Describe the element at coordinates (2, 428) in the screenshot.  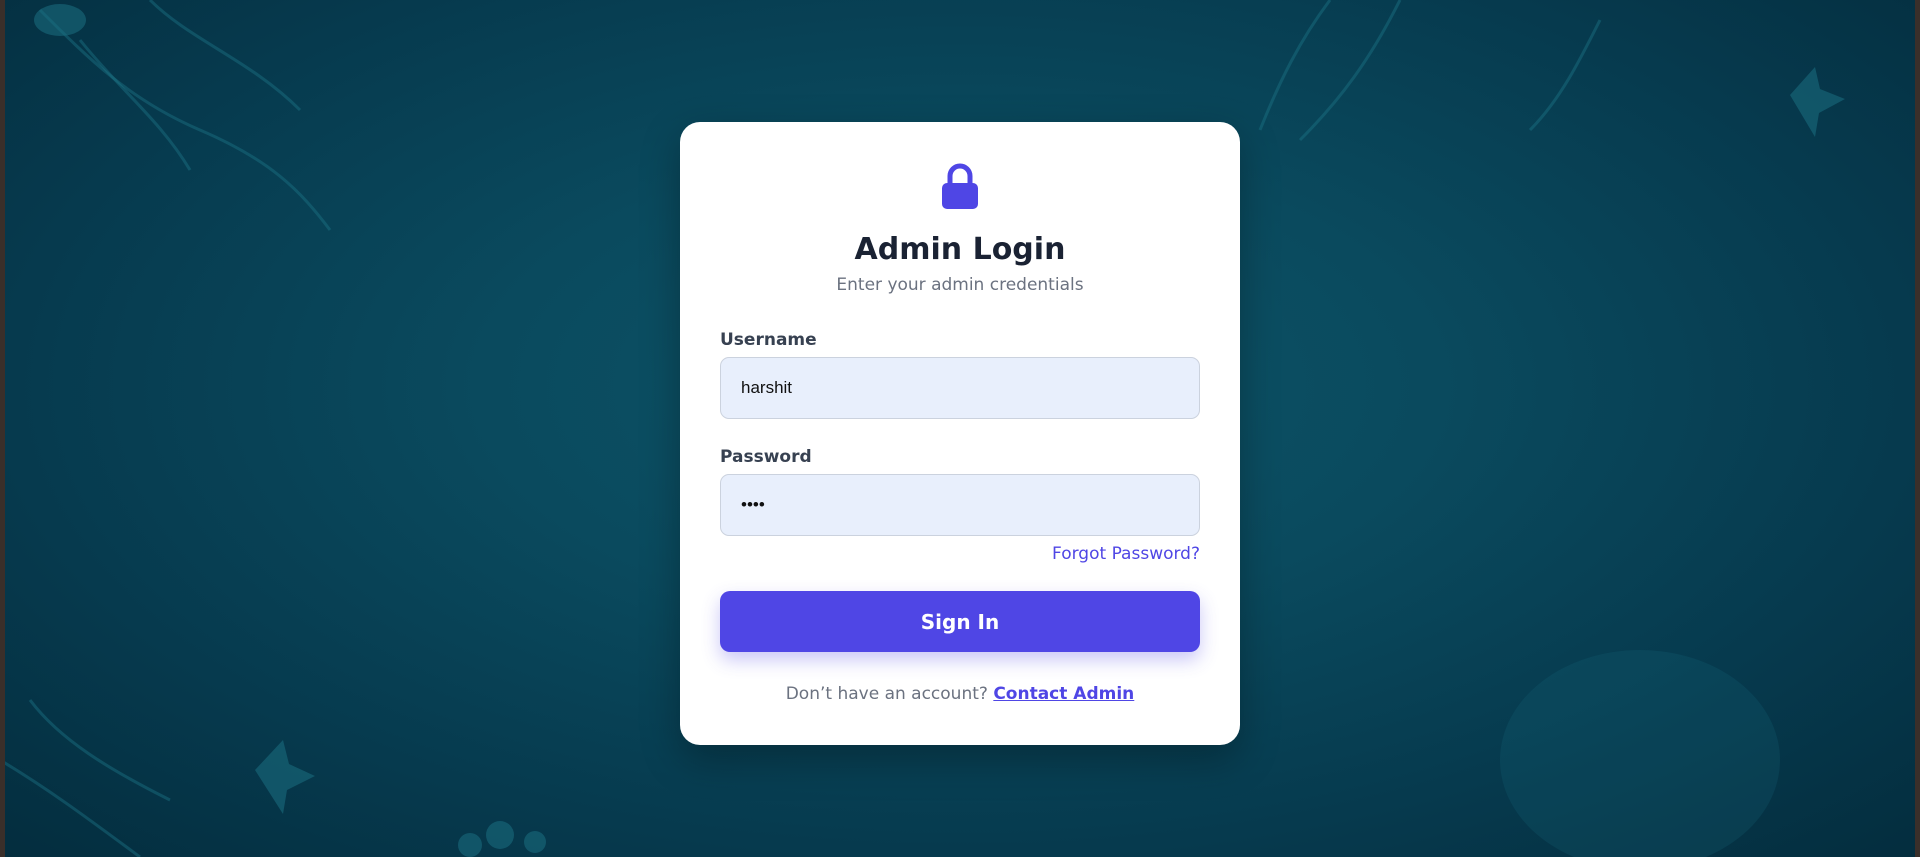
I see `left-edge` at that location.